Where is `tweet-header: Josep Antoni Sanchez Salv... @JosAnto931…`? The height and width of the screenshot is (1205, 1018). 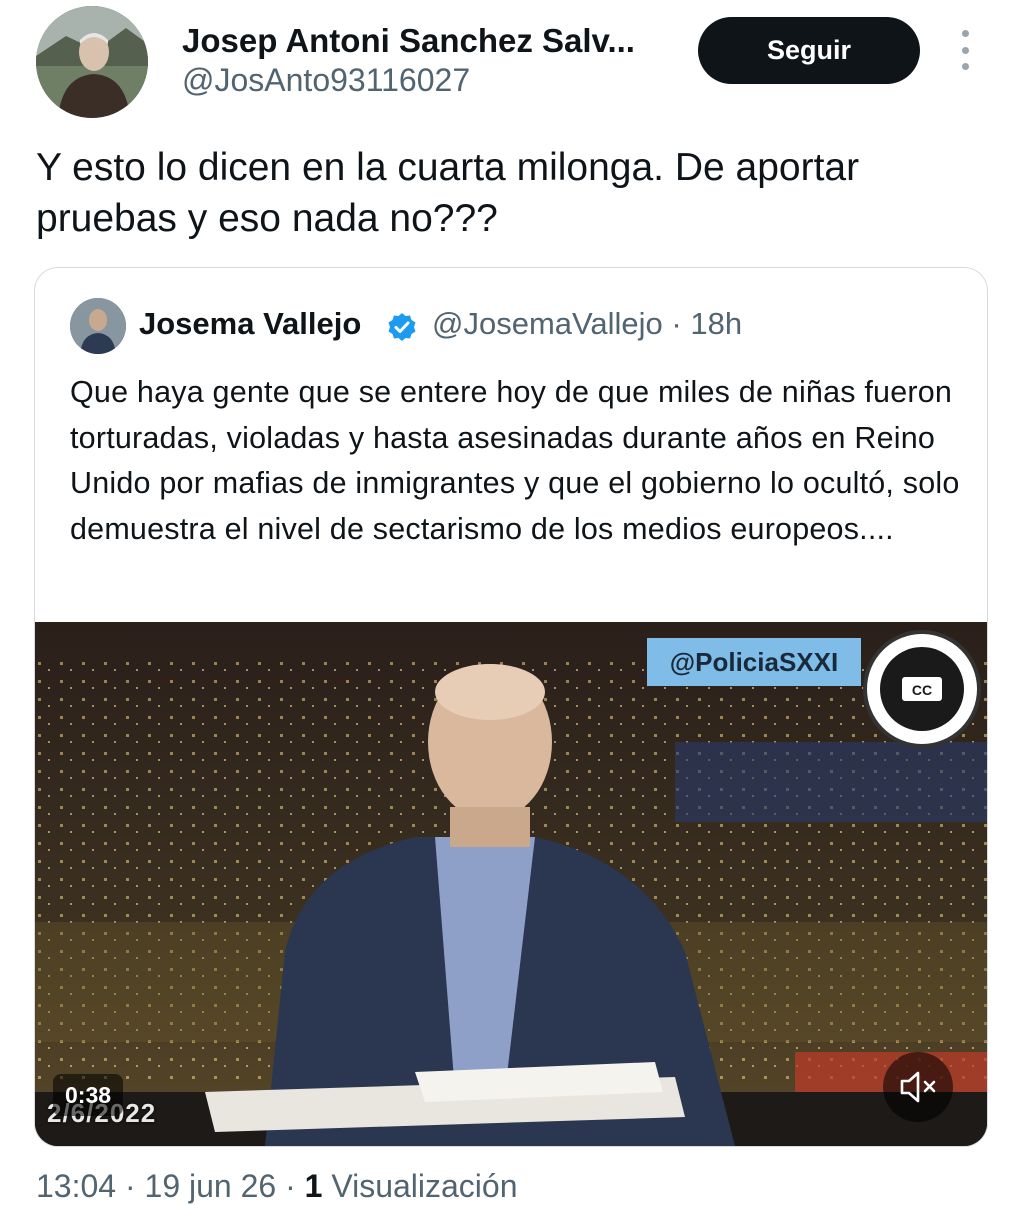
tweet-header: Josep Antoni Sanchez Salv... @JosAnto931… is located at coordinates (509, 65).